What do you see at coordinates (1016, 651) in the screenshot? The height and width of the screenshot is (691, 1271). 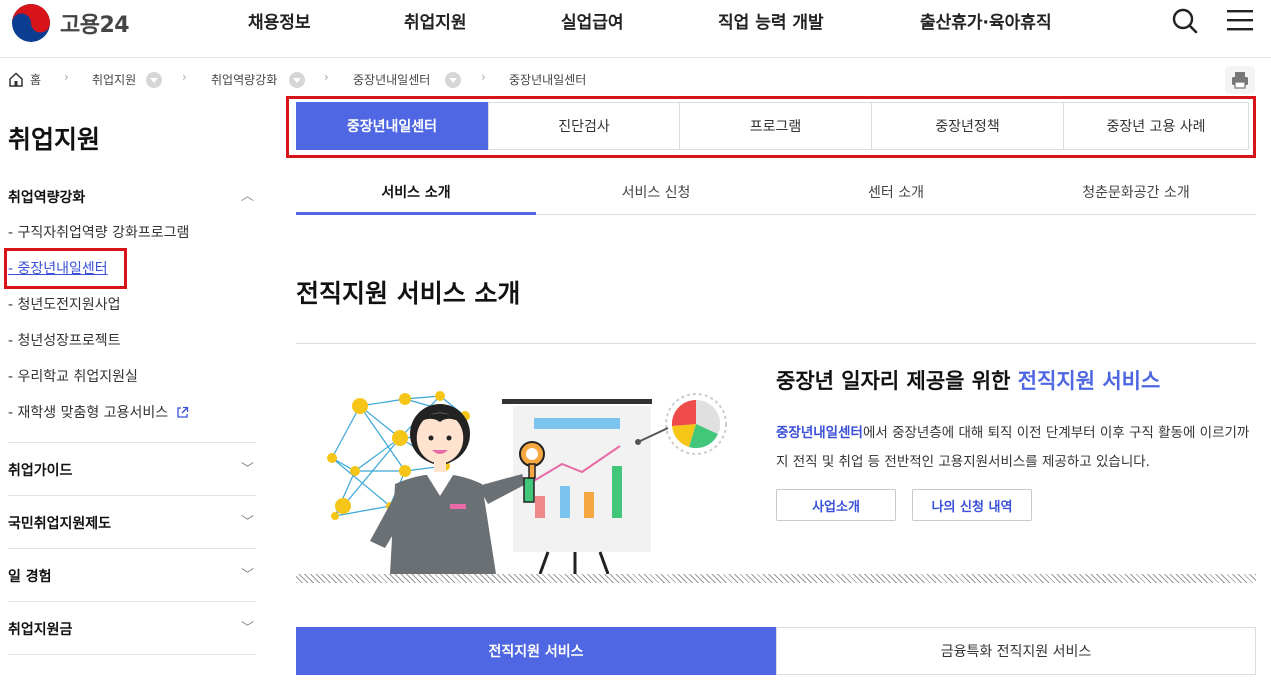 I see `tab-finance-outplacement-service: 금융특화 전직지원 서비스` at bounding box center [1016, 651].